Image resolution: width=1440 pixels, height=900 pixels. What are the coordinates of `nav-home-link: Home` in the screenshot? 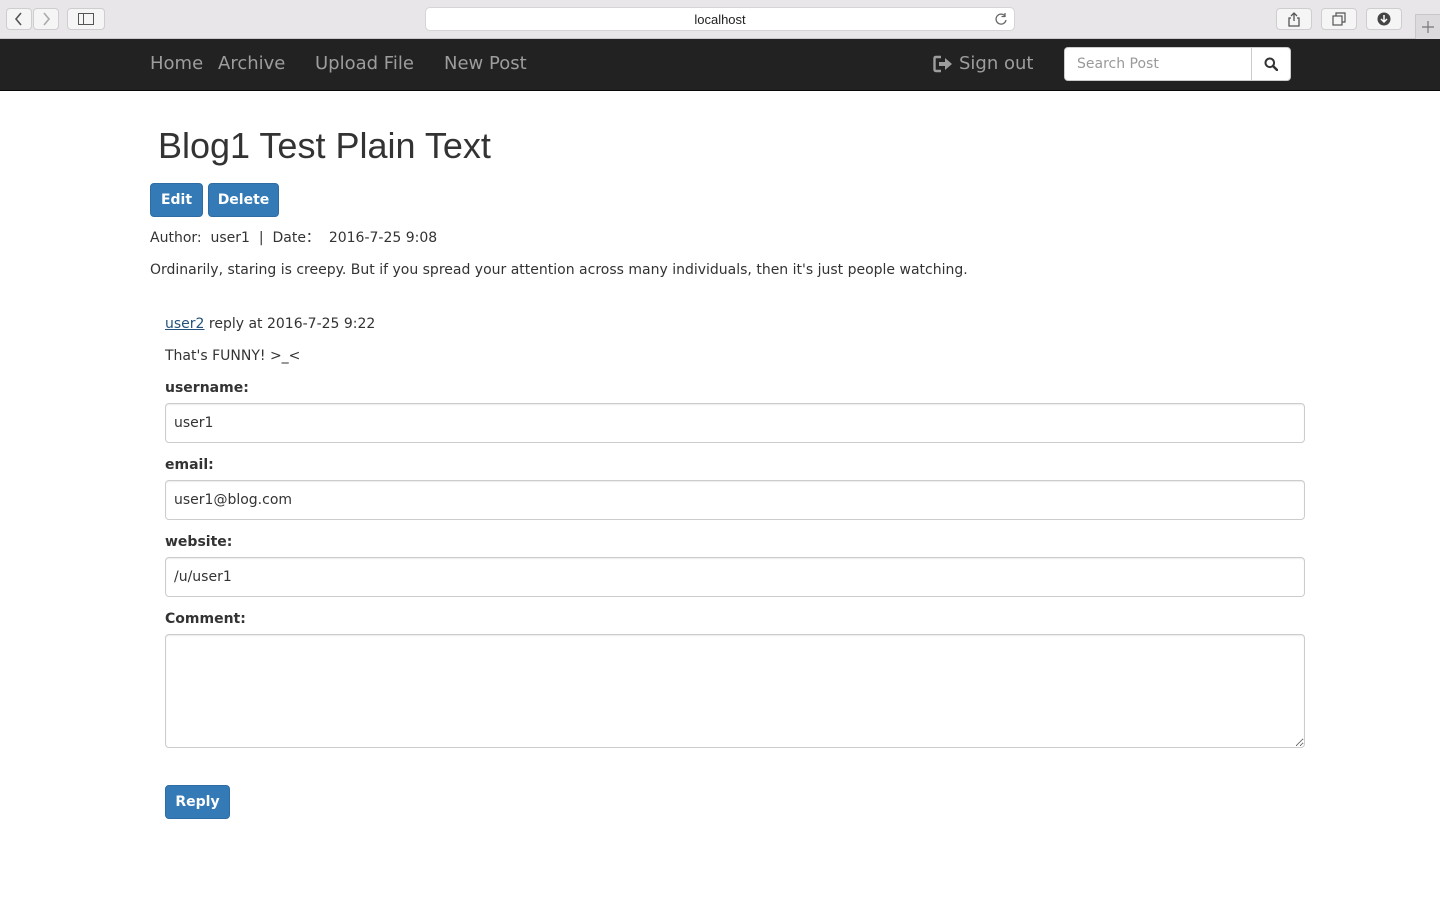 It's located at (176, 64).